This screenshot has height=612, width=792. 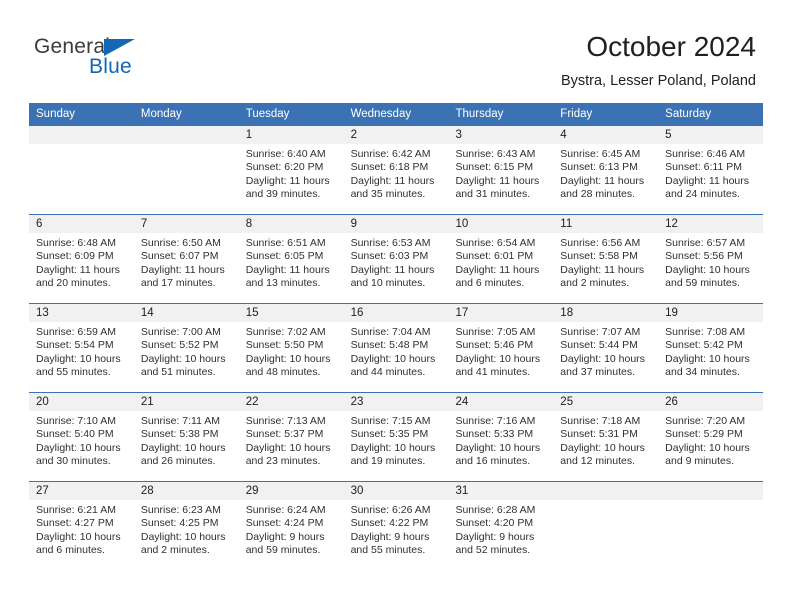 What do you see at coordinates (671, 46) in the screenshot?
I see `page-title: October 2024` at bounding box center [671, 46].